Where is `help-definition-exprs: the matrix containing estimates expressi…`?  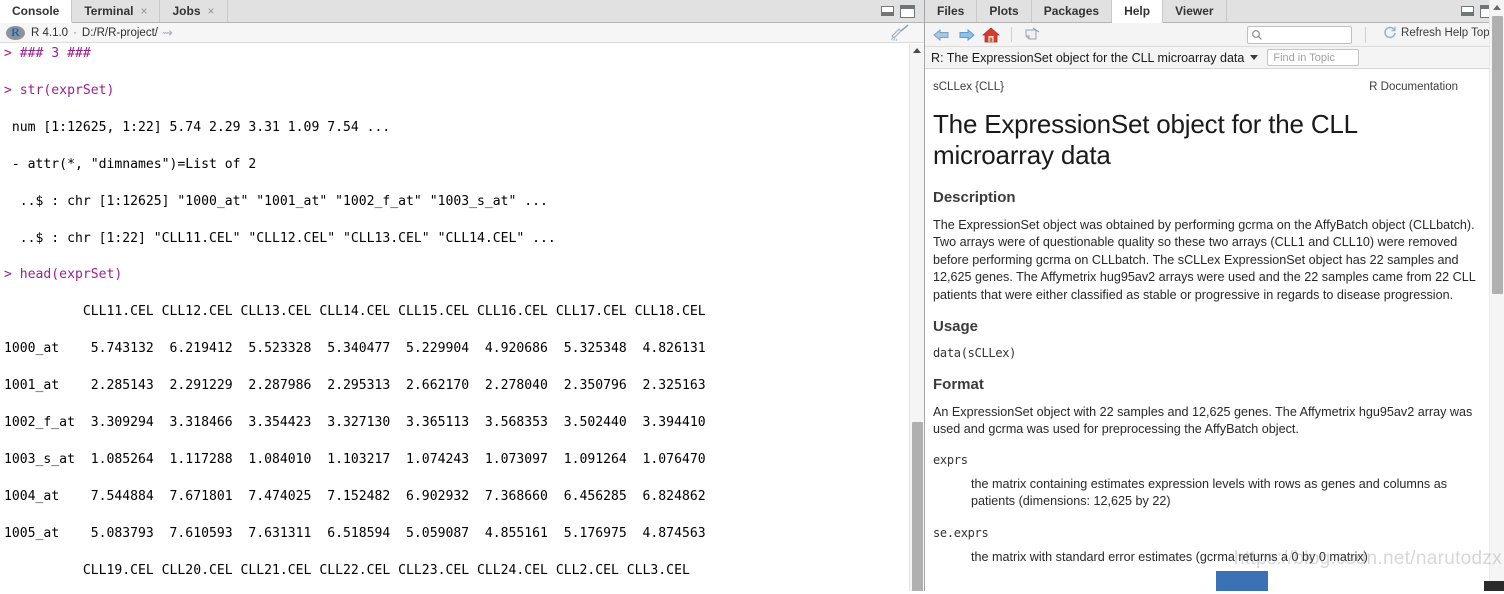 help-definition-exprs: the matrix containing estimates expressi… is located at coordinates (1209, 492).